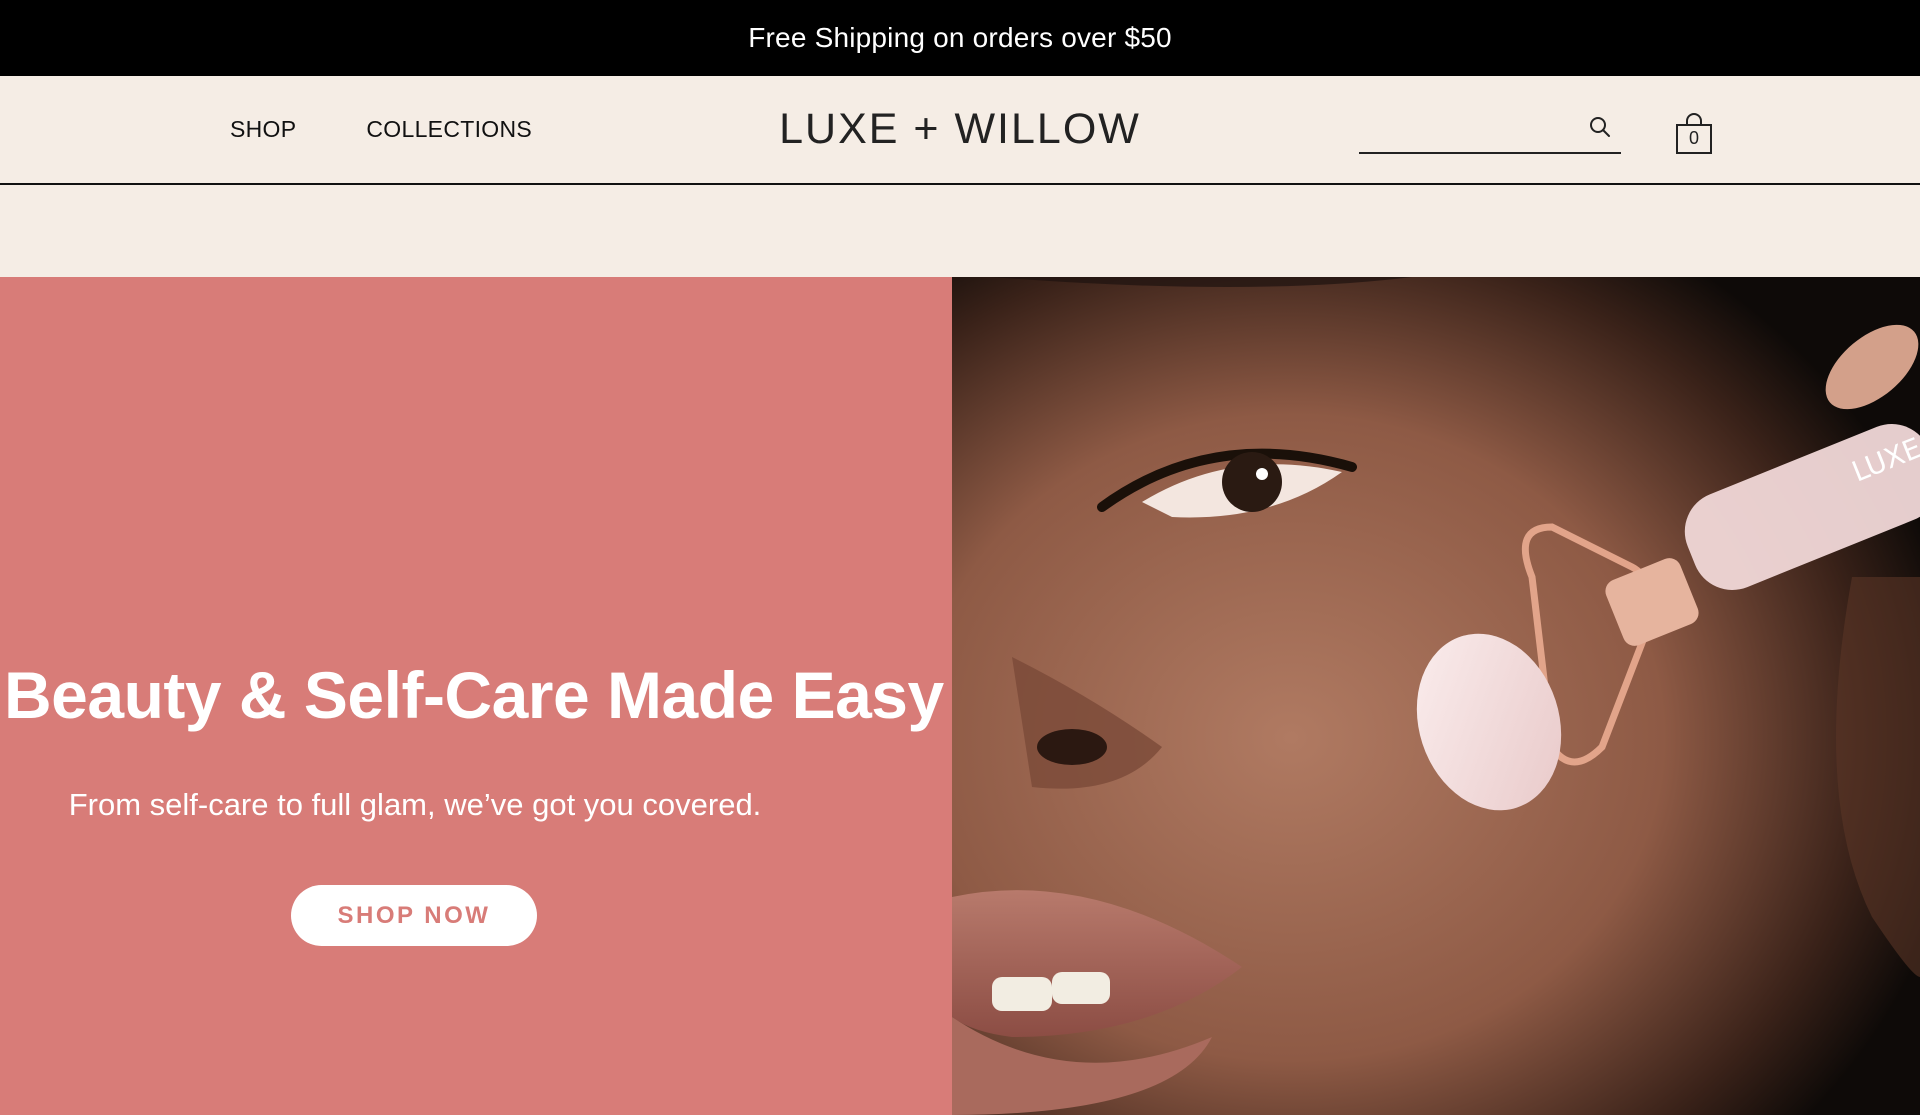  I want to click on nav-item-shop: SHOP, so click(263, 129).